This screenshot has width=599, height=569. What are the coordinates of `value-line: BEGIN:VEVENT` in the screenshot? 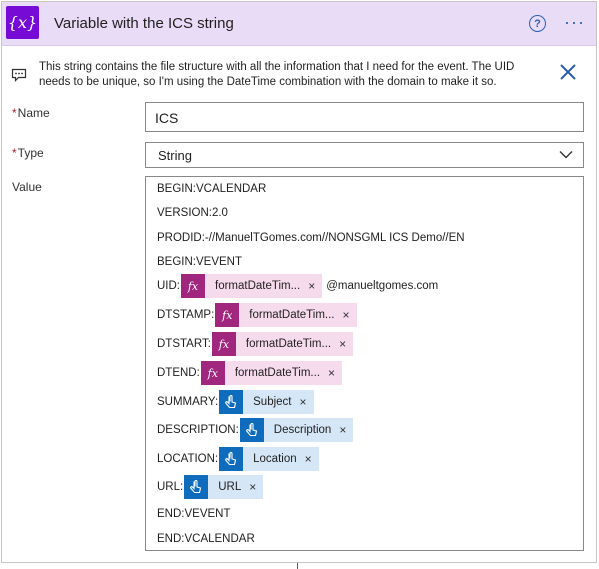 It's located at (199, 262).